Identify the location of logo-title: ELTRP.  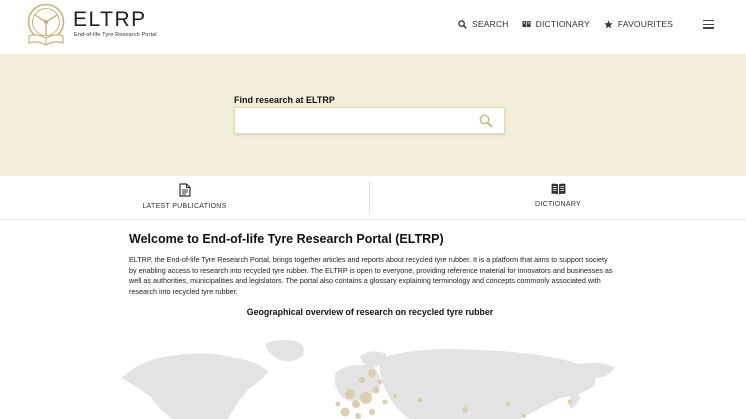
(110, 19).